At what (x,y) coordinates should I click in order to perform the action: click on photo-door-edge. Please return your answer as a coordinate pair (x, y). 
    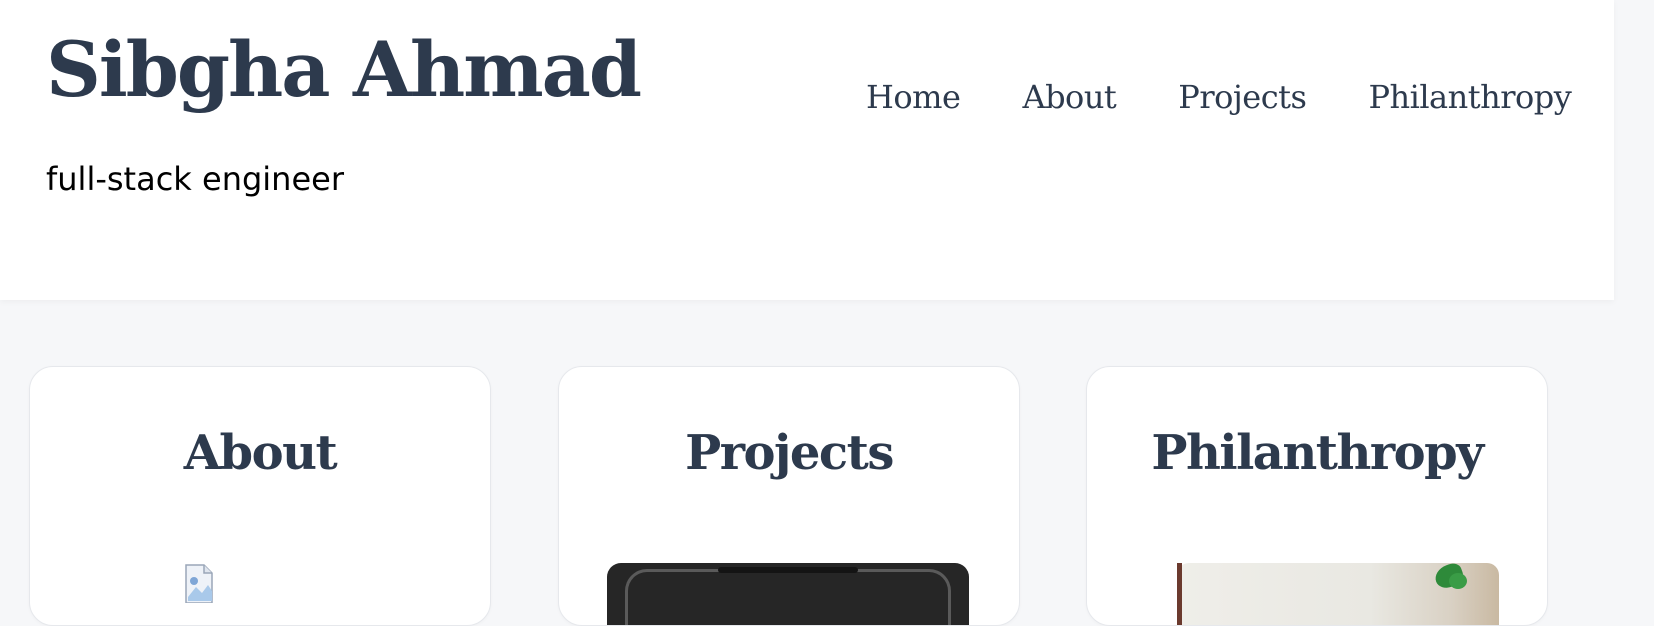
    Looking at the image, I should click on (1179, 594).